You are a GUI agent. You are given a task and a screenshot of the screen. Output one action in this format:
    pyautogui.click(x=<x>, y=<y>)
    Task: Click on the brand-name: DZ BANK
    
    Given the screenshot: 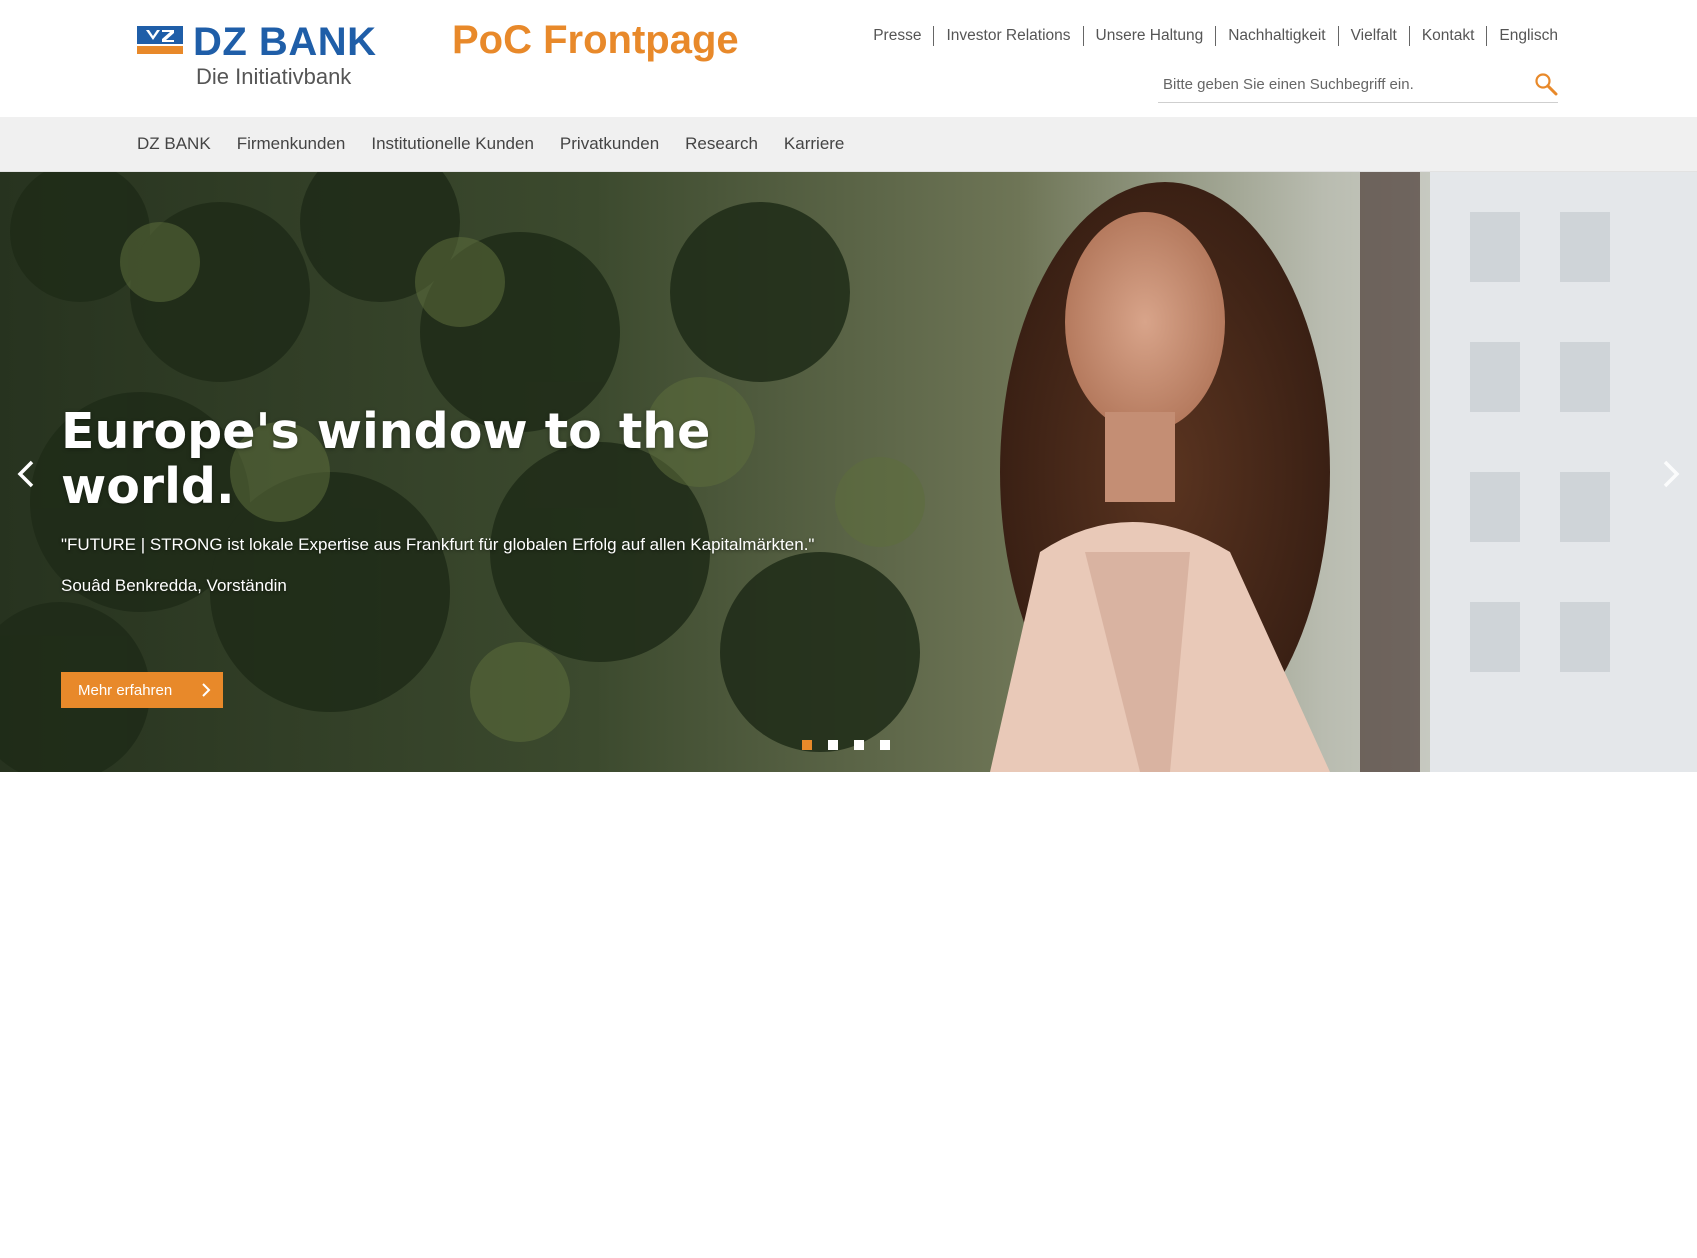 What is the action you would take?
    pyautogui.click(x=285, y=42)
    